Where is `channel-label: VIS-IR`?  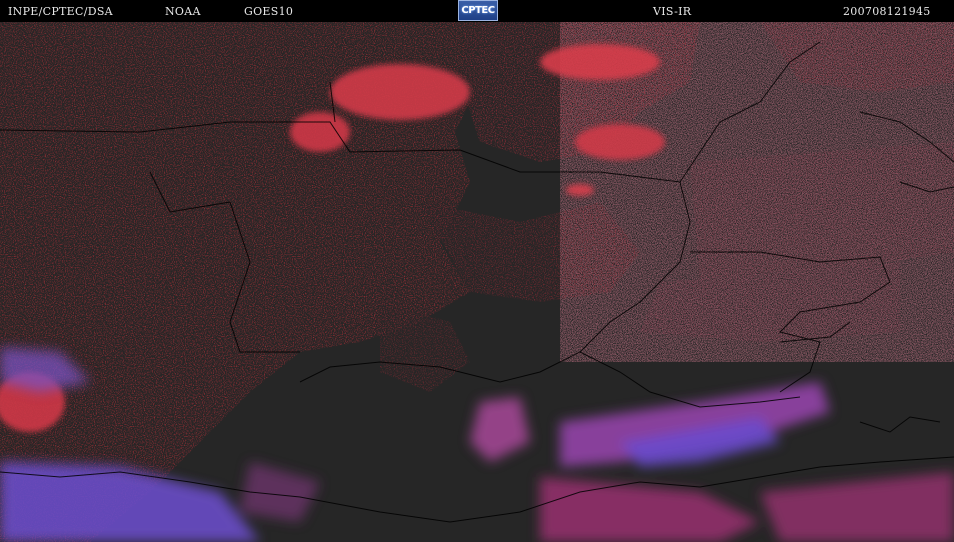
channel-label: VIS-IR is located at coordinates (672, 11).